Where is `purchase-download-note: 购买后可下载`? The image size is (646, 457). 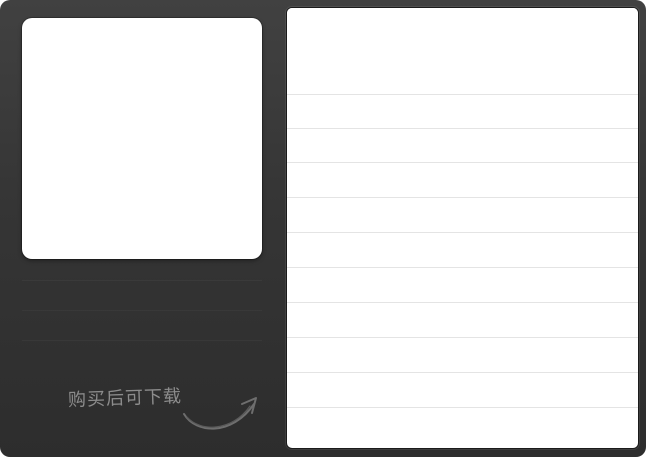
purchase-download-note: 购买后可下载 is located at coordinates (125, 398).